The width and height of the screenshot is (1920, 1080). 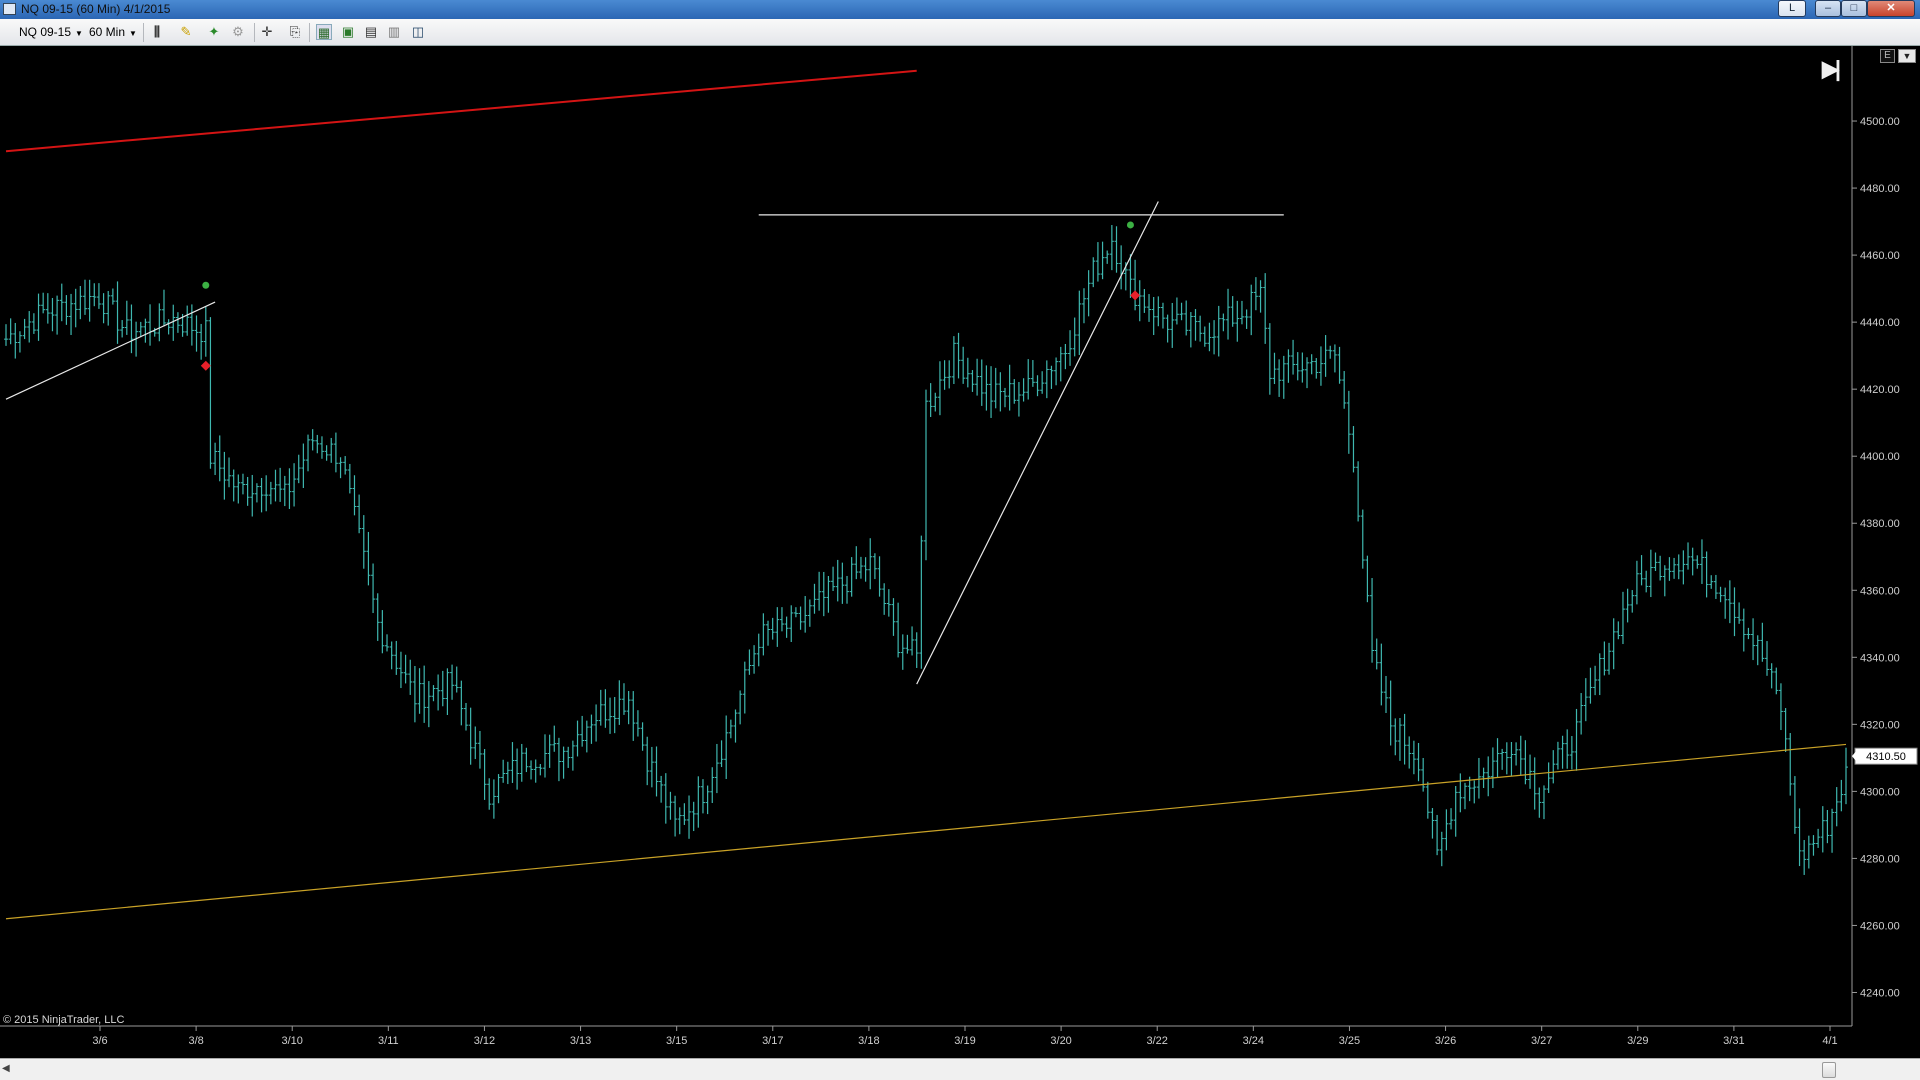 I want to click on x-tick-label: 3/17, so click(x=772, y=1041).